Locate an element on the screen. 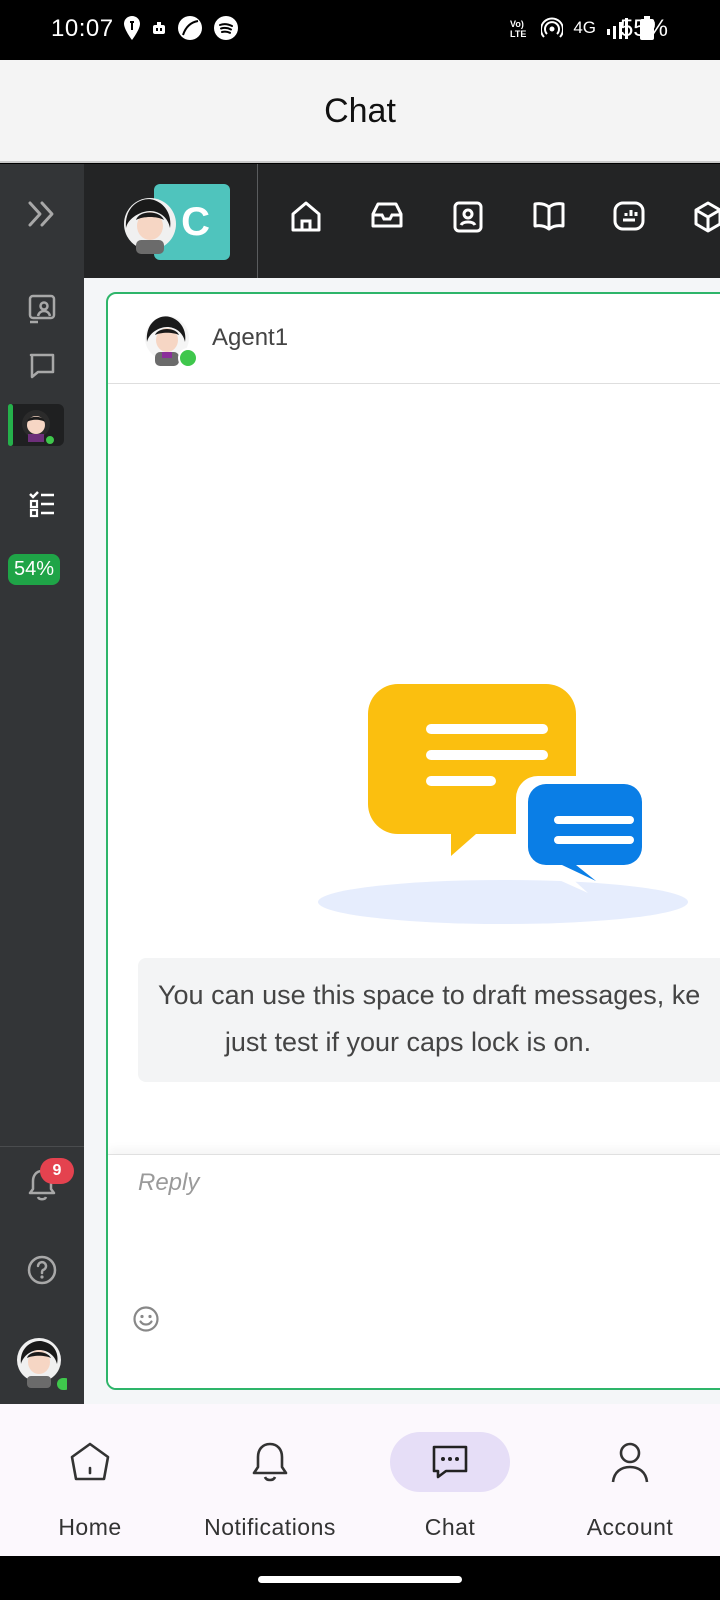  network-type: 4G is located at coordinates (584, 27).